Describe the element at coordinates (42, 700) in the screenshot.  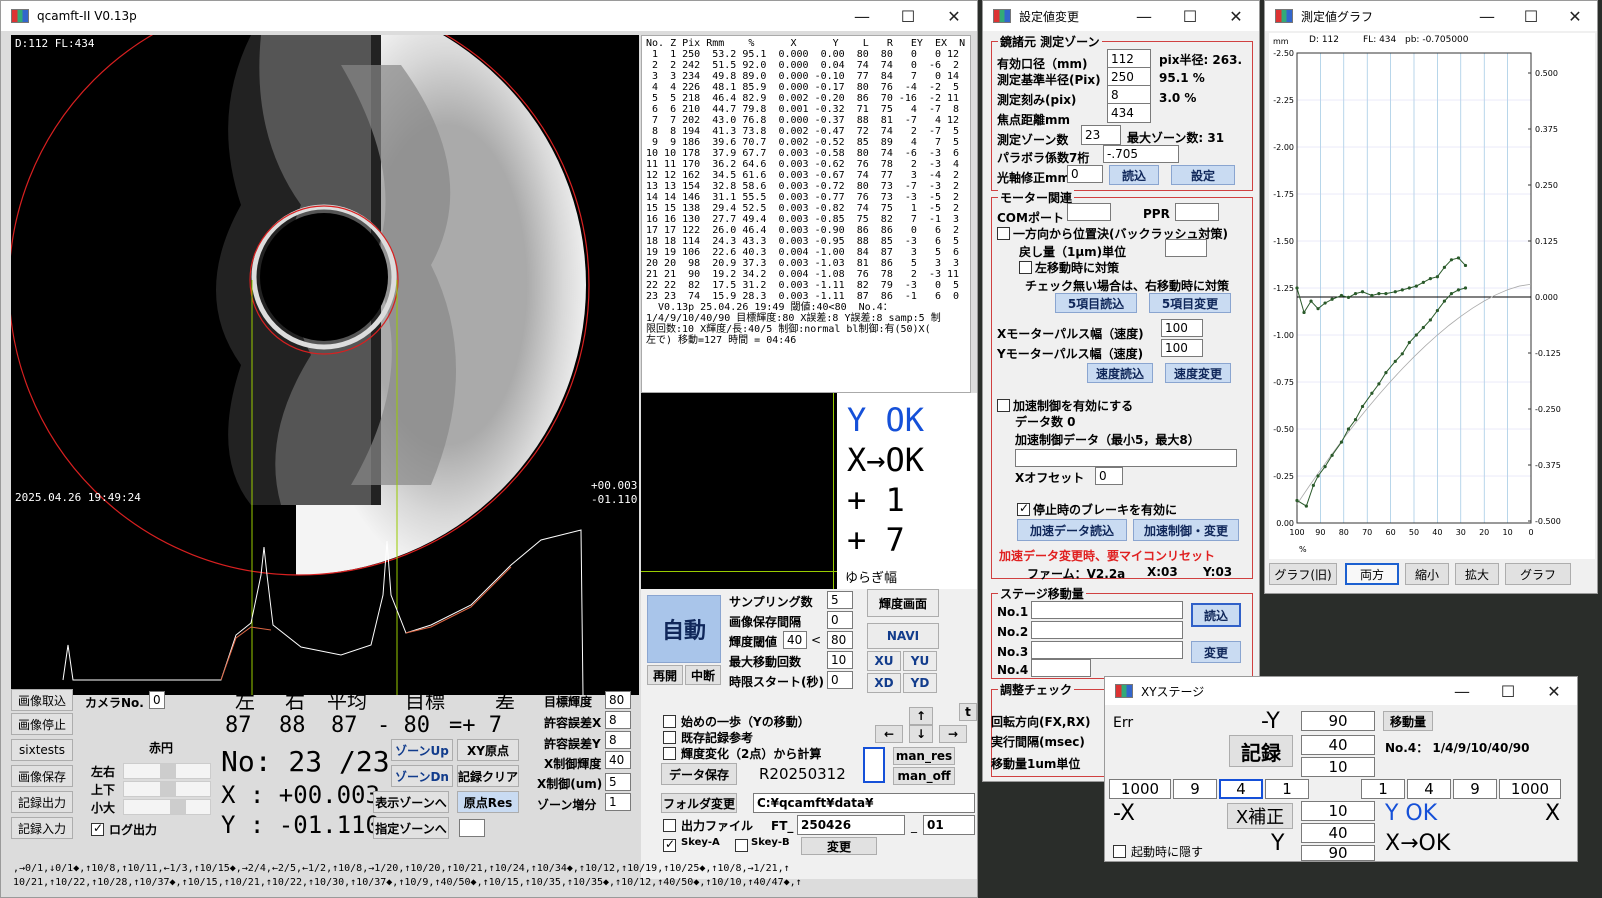
I see `capture-button: 画像取込` at that location.